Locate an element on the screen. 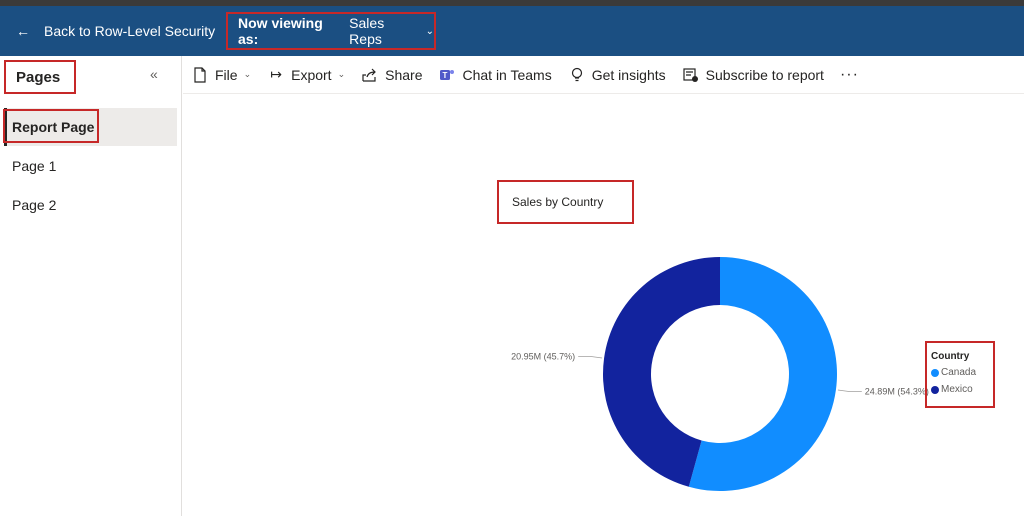  legend-item-canada: Canada is located at coordinates (962, 372).